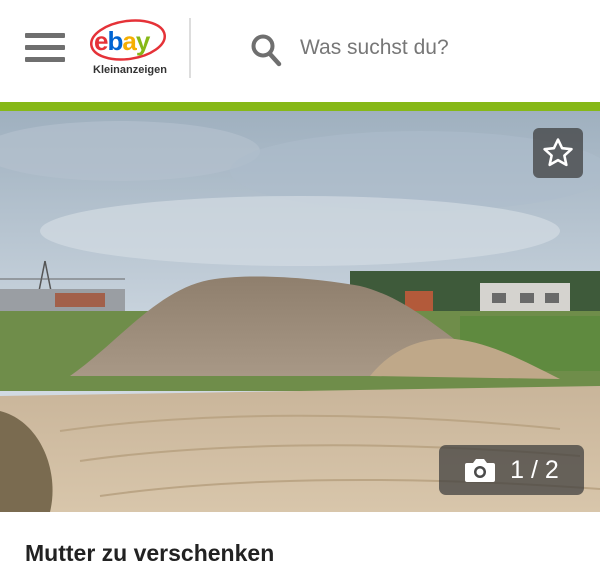  Describe the element at coordinates (300, 106) in the screenshot. I see `accent-bar` at that location.